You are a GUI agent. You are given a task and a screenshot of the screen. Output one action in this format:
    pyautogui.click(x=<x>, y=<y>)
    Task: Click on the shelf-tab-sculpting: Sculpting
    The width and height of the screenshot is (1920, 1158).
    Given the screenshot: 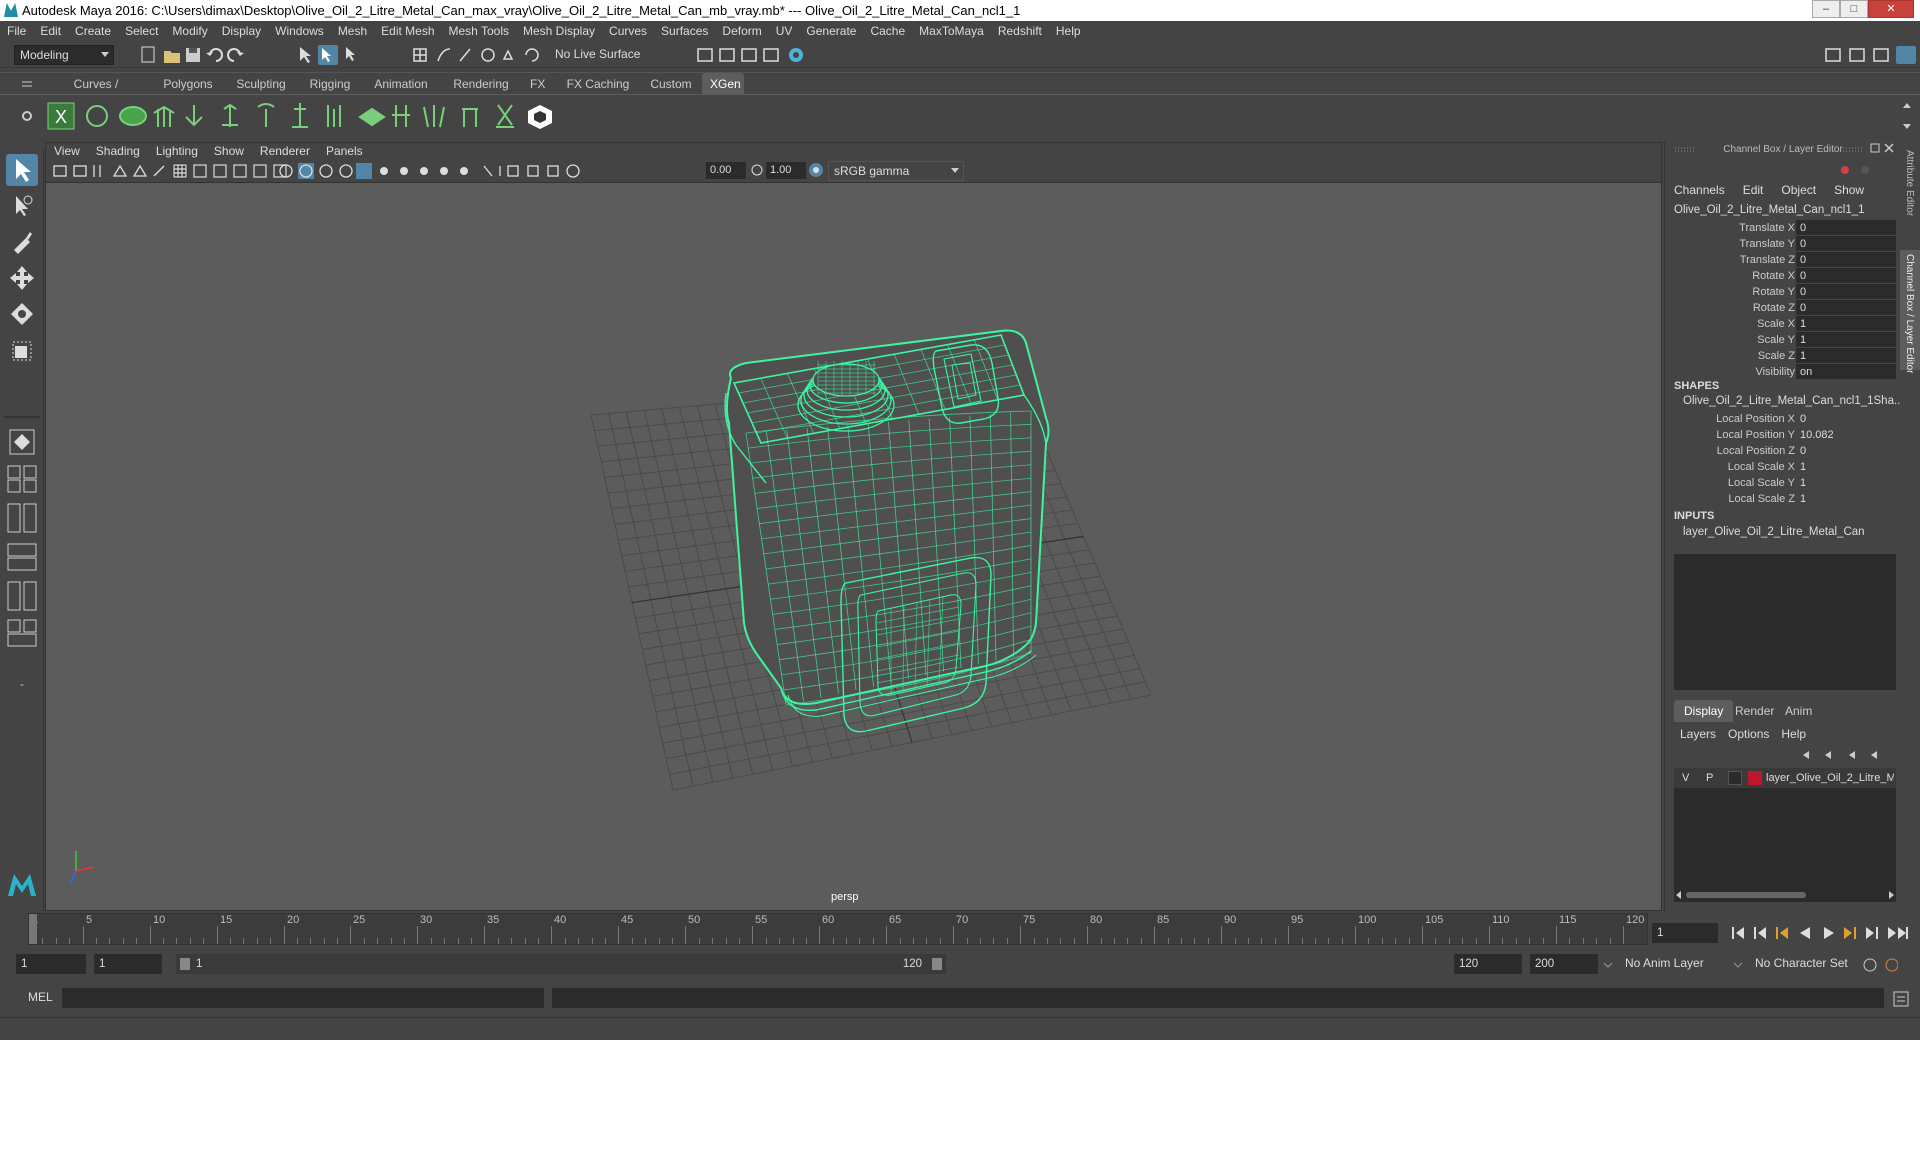 What is the action you would take?
    pyautogui.click(x=261, y=84)
    